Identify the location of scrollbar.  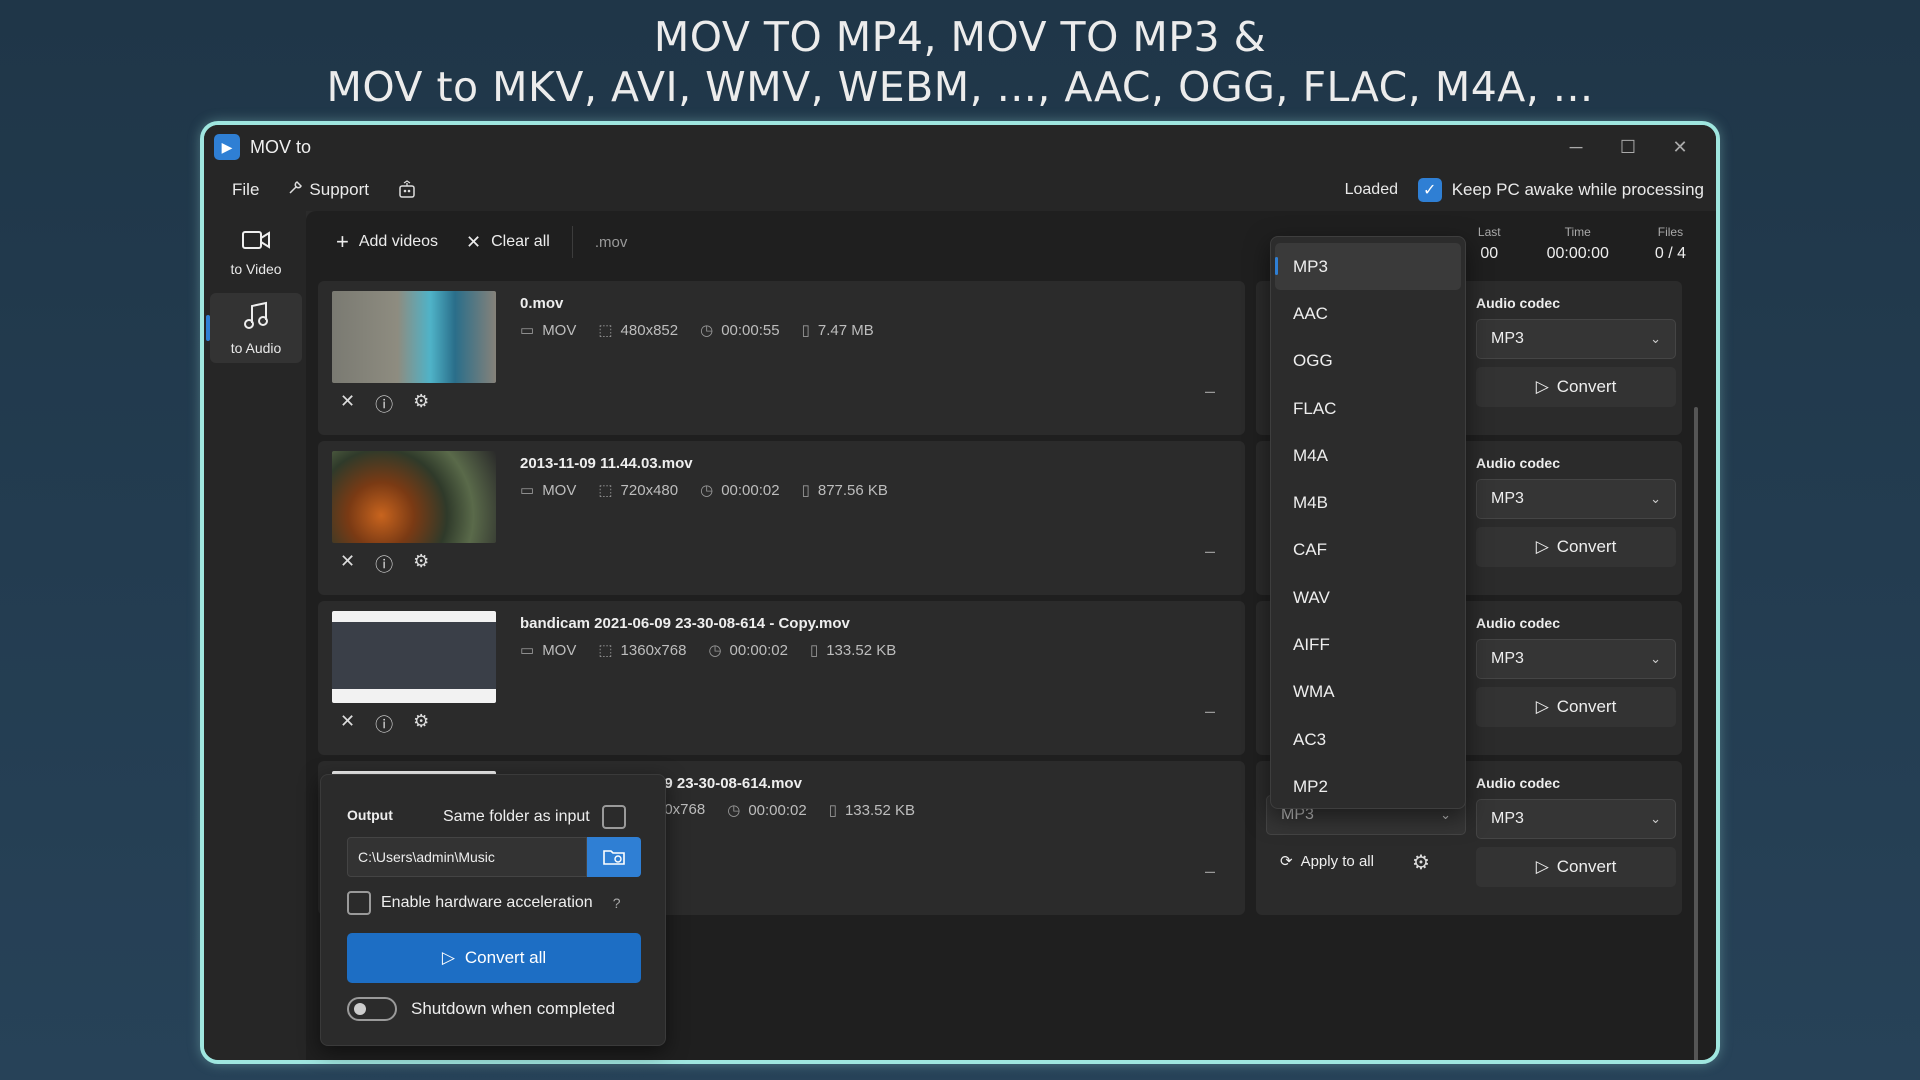
(1696, 733).